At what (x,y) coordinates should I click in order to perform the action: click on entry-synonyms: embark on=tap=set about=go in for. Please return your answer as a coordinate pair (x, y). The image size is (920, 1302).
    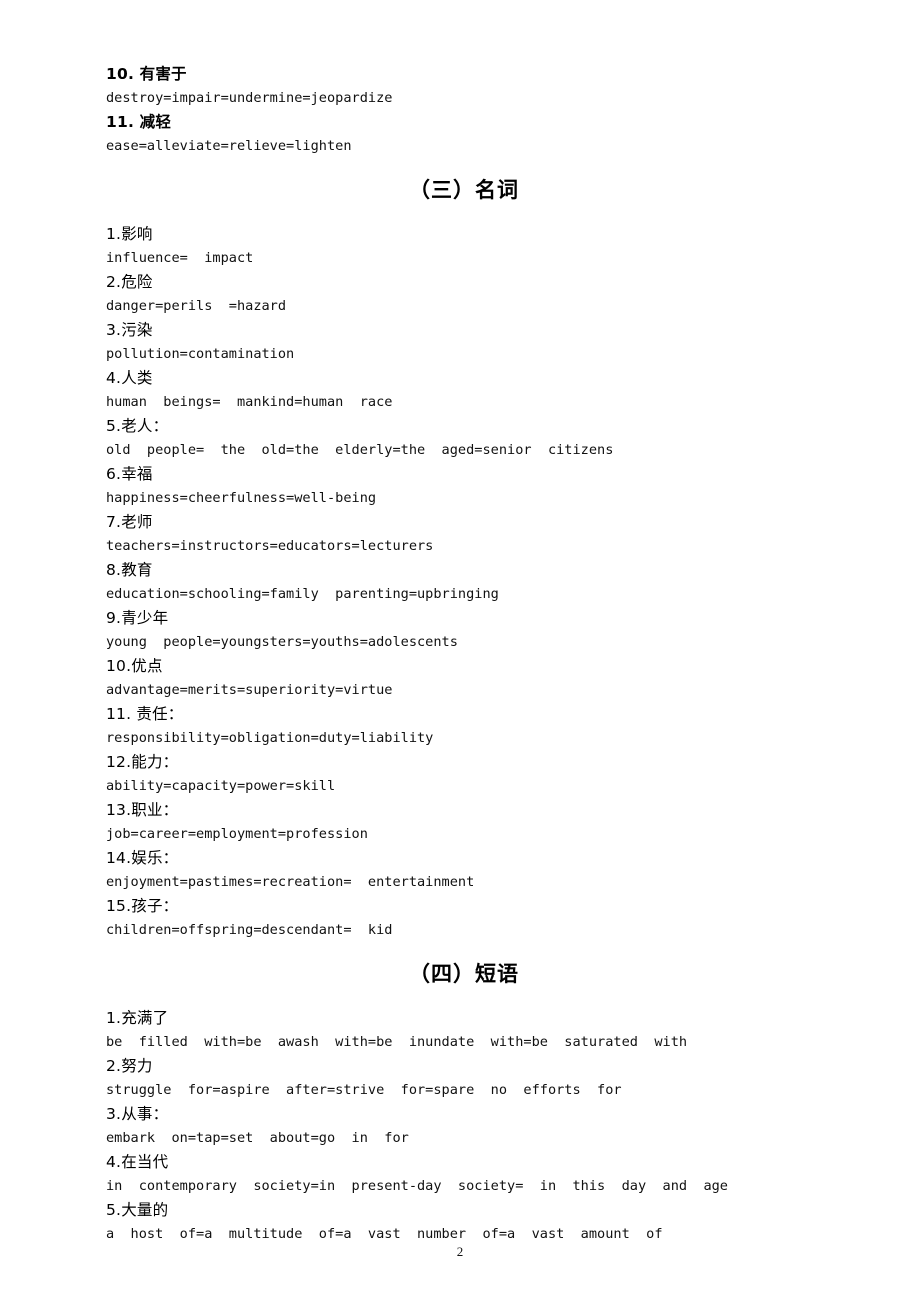
    Looking at the image, I should click on (257, 1138).